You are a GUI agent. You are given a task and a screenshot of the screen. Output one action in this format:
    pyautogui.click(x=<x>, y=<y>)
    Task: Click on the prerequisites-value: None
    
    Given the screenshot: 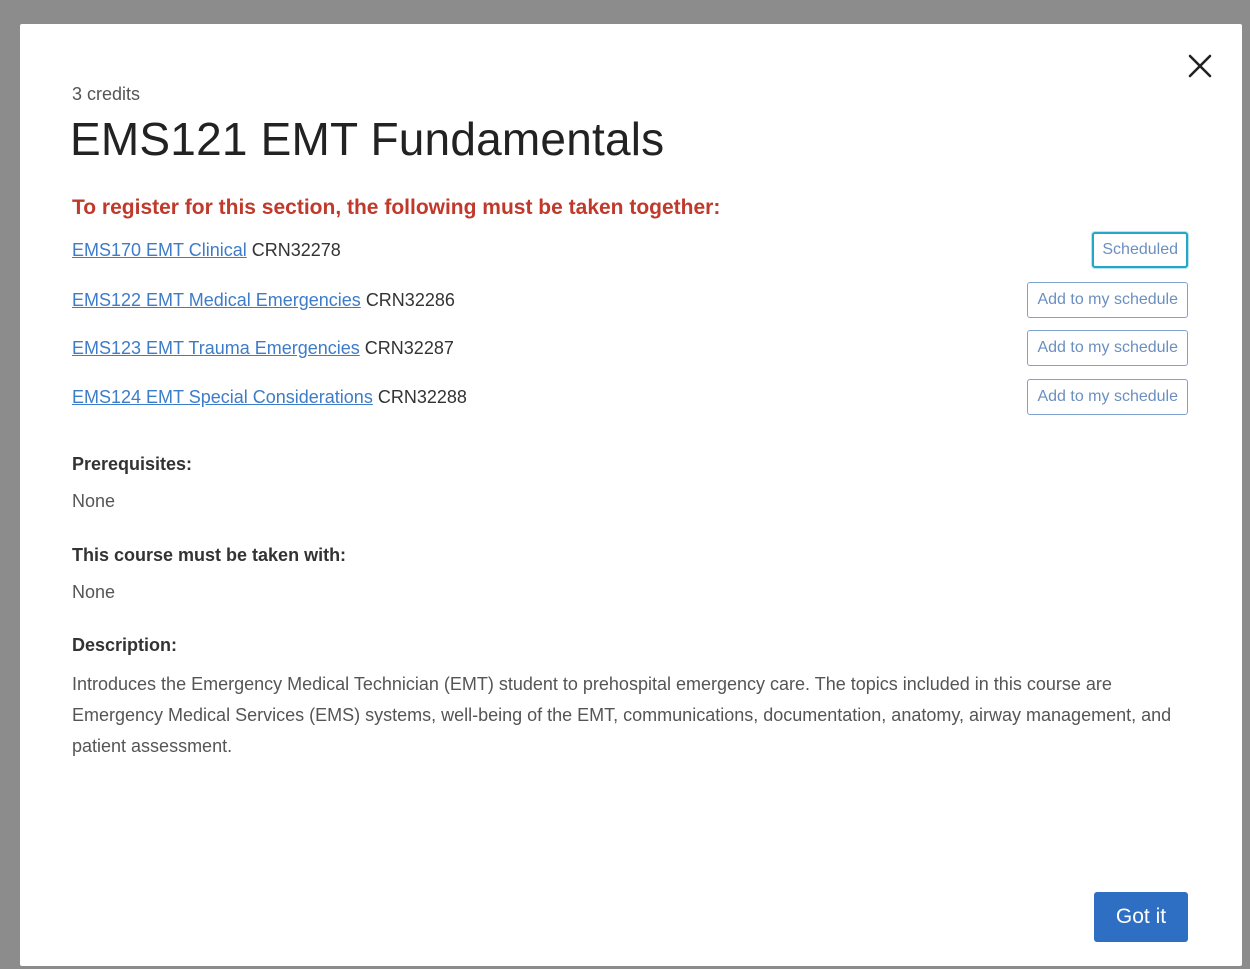 What is the action you would take?
    pyautogui.click(x=94, y=501)
    